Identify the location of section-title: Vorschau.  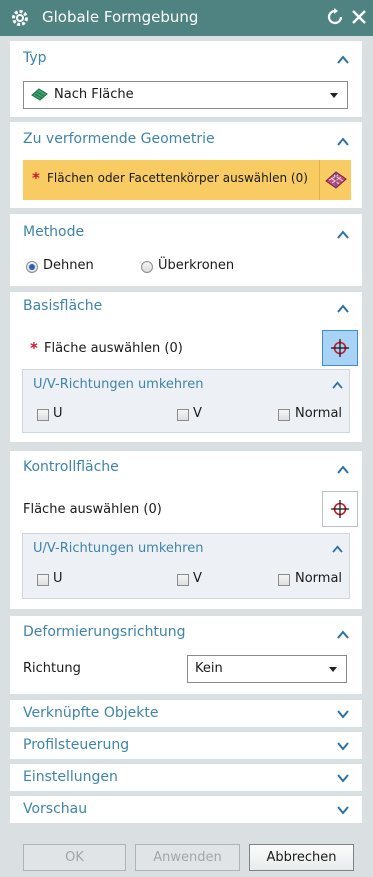
(55, 809).